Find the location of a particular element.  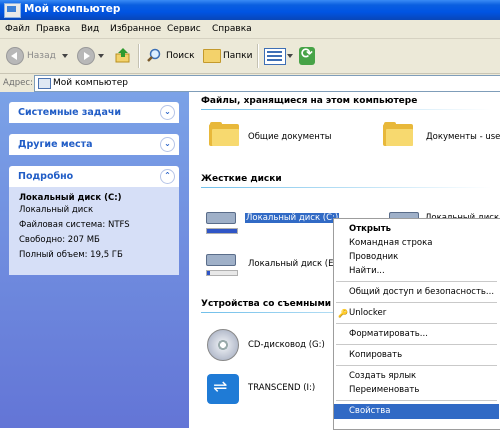

section-removable-title: Устройства со съемными но is located at coordinates (274, 304).